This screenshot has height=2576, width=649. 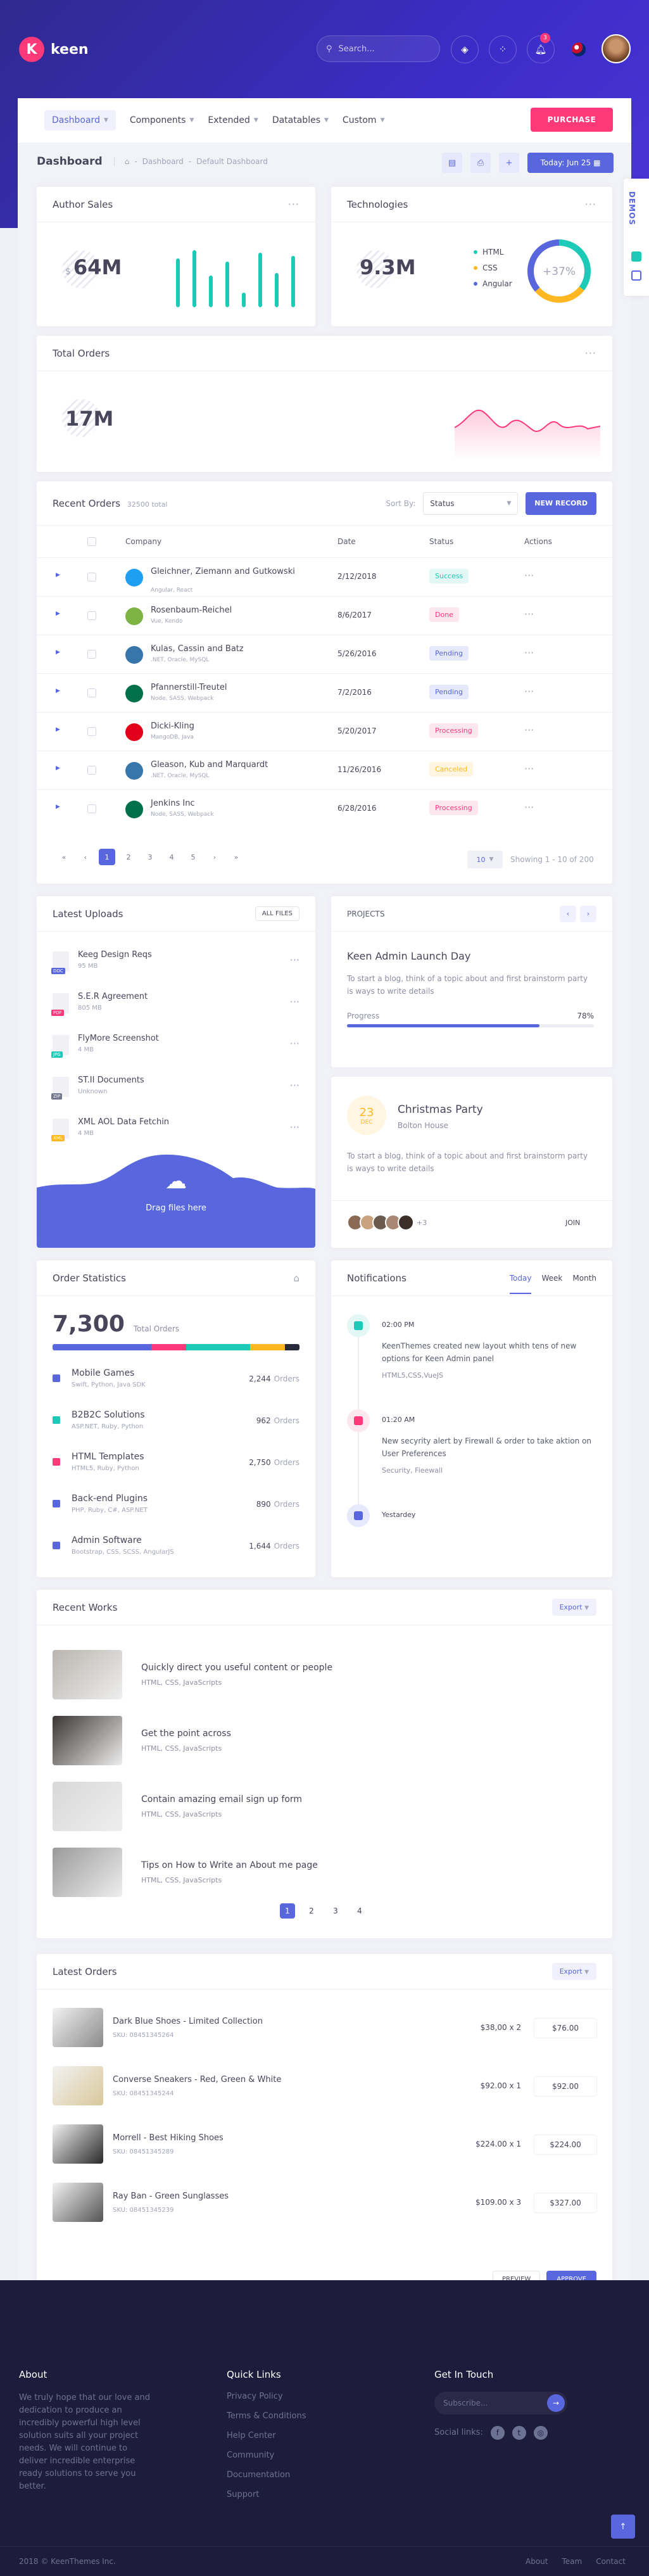 What do you see at coordinates (572, 1223) in the screenshot?
I see `join-button: JOIN` at bounding box center [572, 1223].